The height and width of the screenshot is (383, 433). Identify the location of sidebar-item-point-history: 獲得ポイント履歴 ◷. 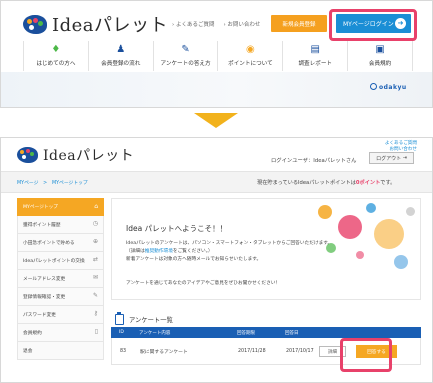
(60, 225).